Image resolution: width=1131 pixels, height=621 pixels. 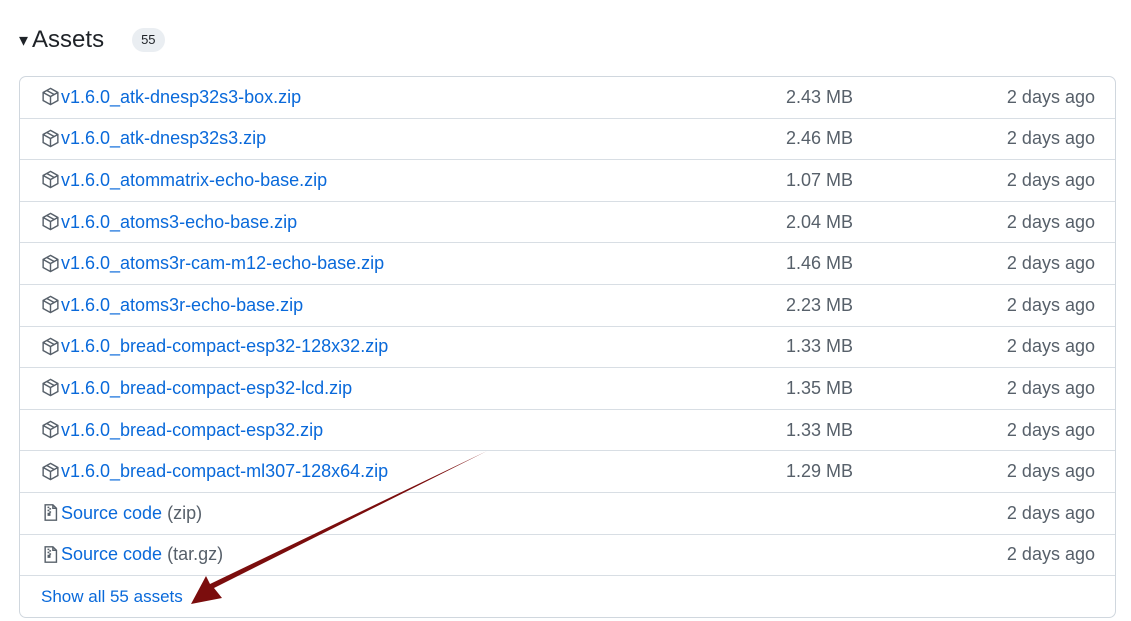 I want to click on asset-download-link: v1.6.0_atk-dnesp32s3.zip, so click(x=163, y=138).